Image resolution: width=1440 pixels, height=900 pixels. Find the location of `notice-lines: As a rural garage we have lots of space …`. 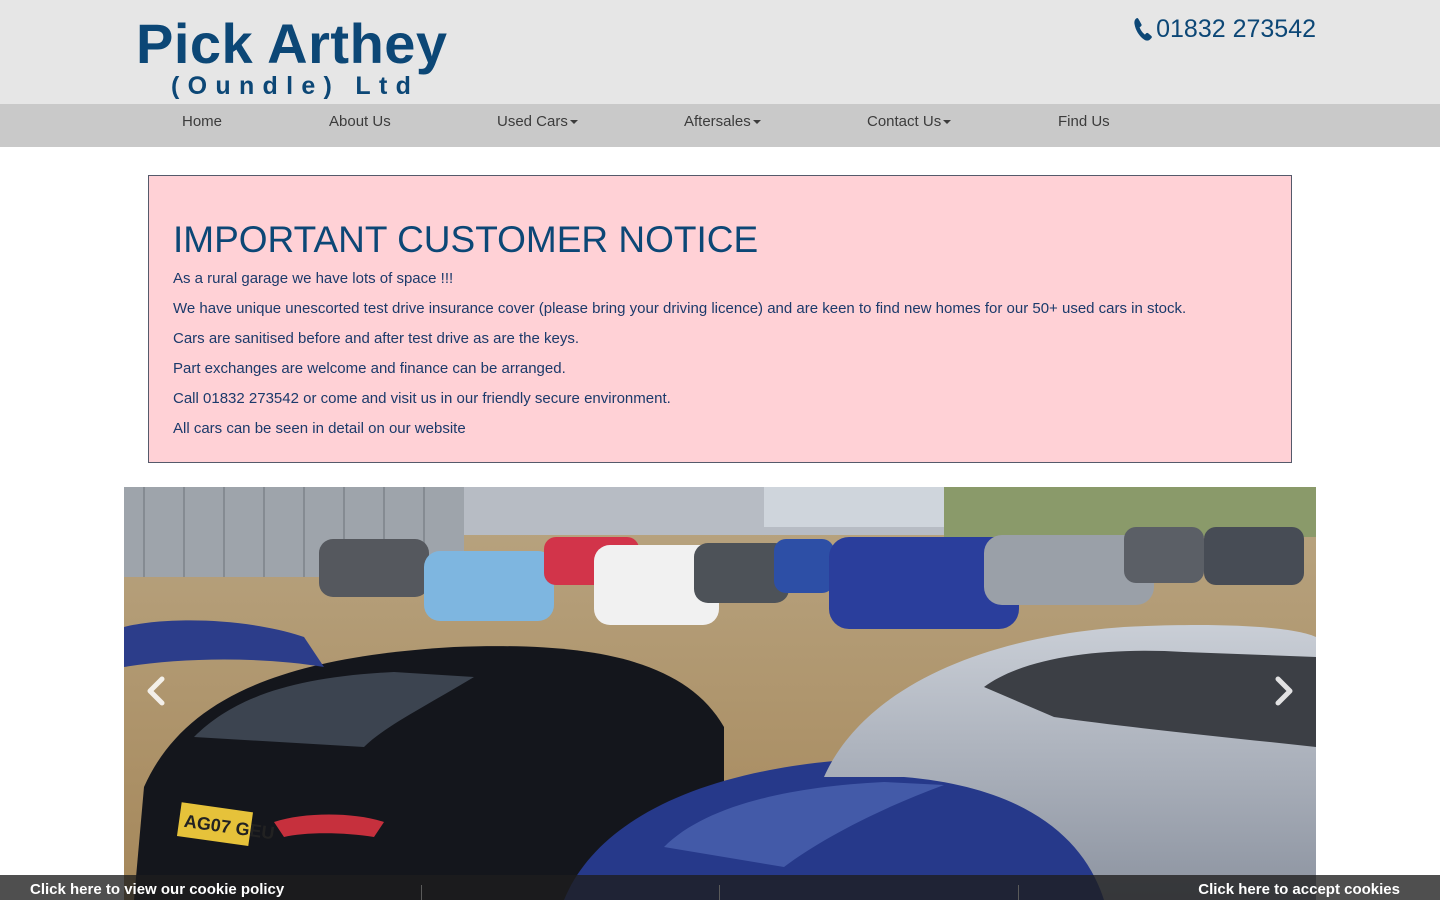

notice-lines: As a rural garage we have lots of space … is located at coordinates (679, 359).